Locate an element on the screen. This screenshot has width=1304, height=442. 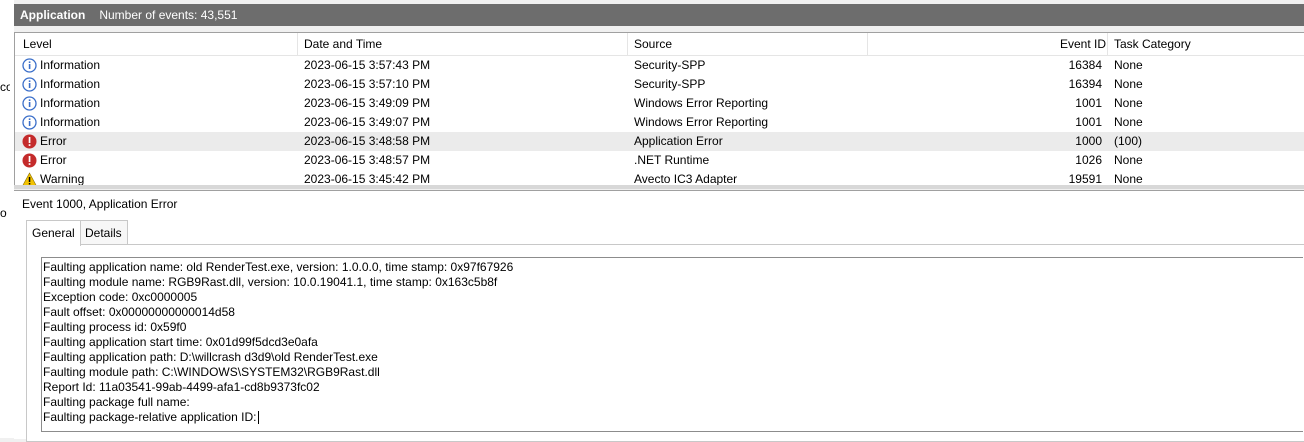
left-pane-edge: co o is located at coordinates (7, 219).